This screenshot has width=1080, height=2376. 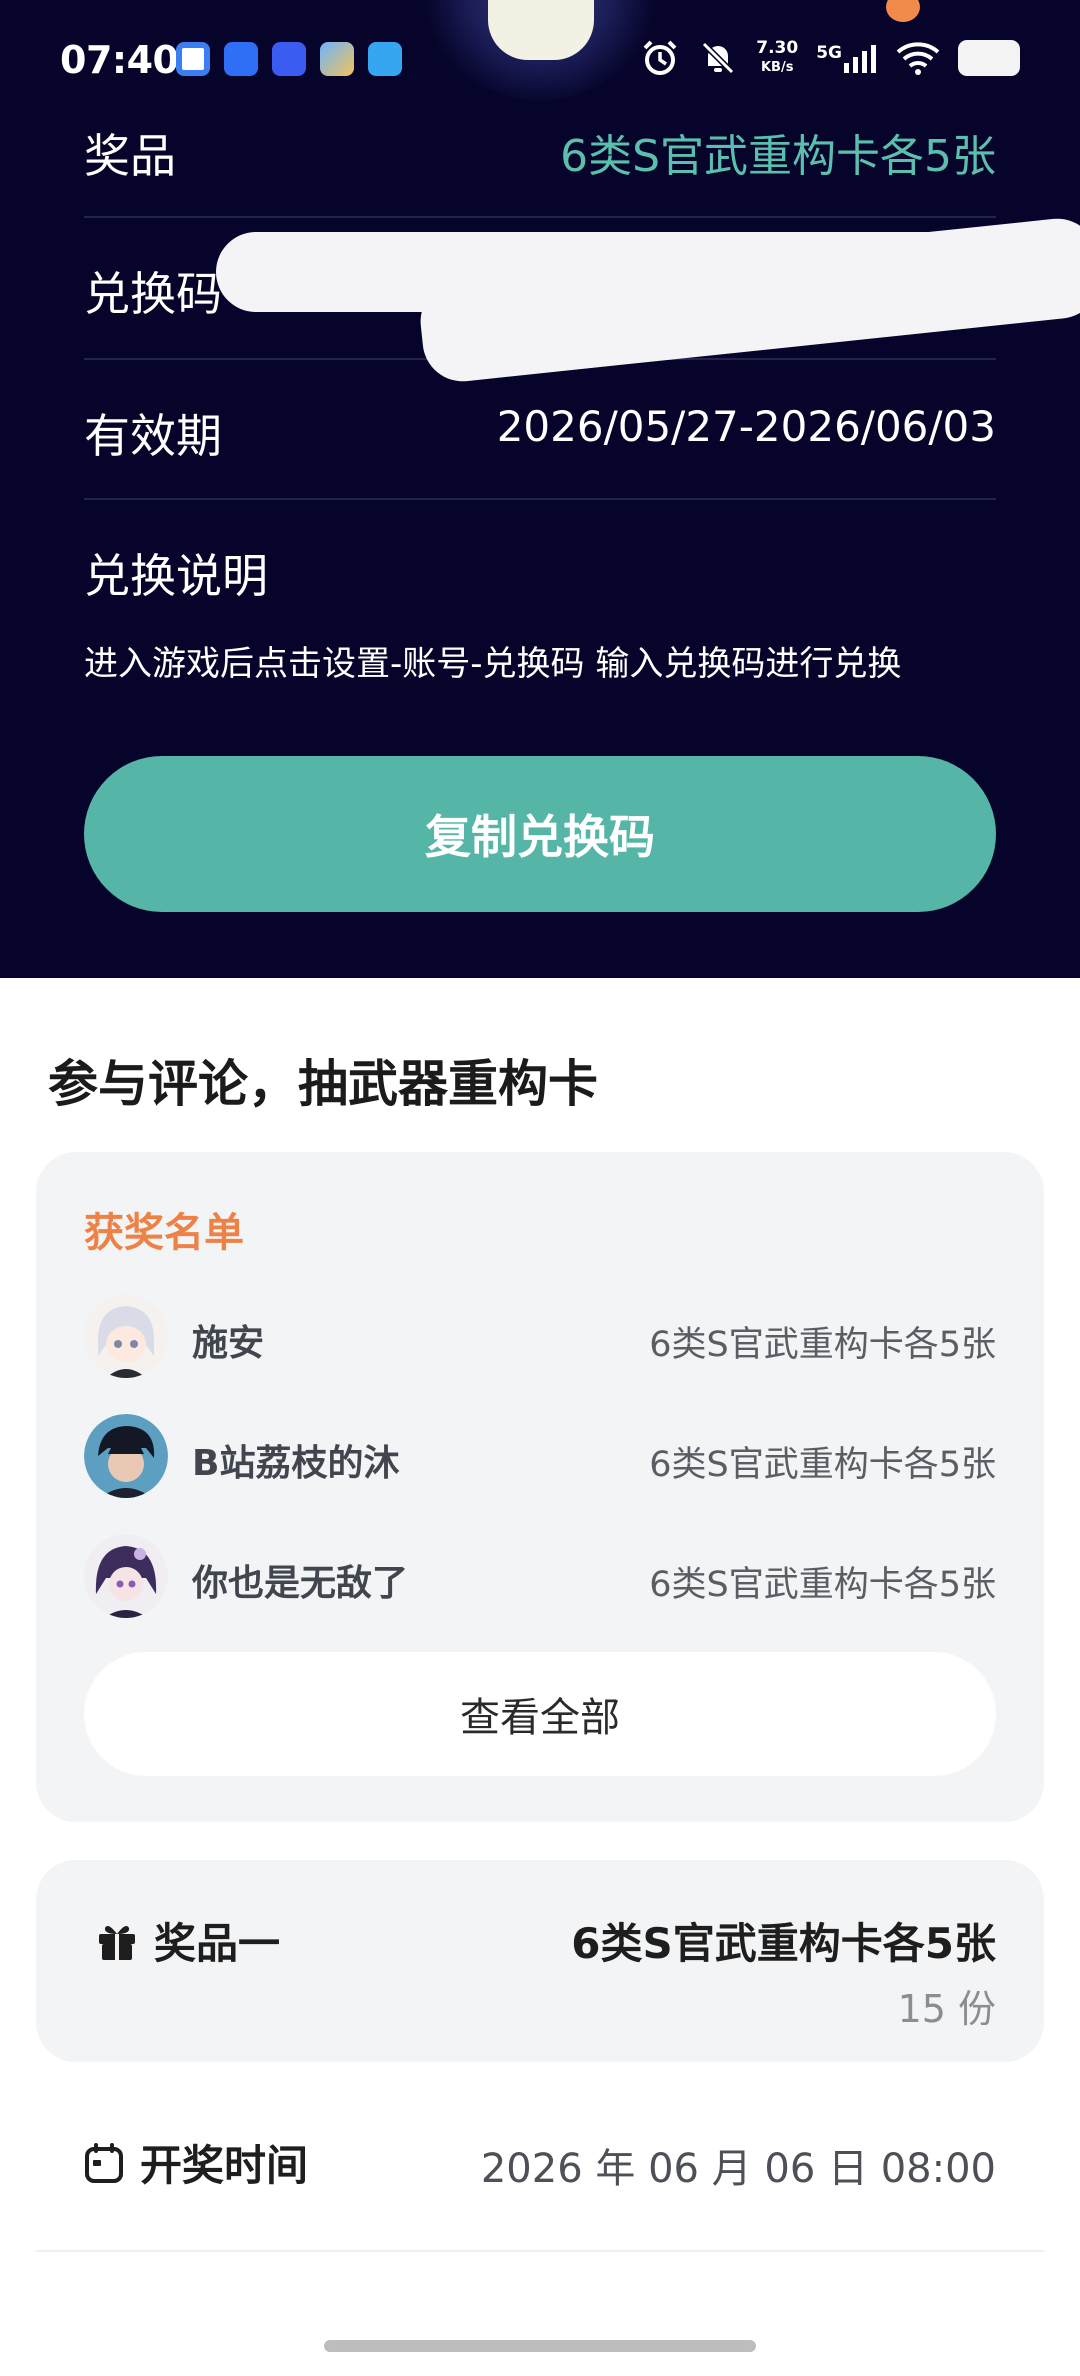 I want to click on notification-icons, so click(x=289, y=59).